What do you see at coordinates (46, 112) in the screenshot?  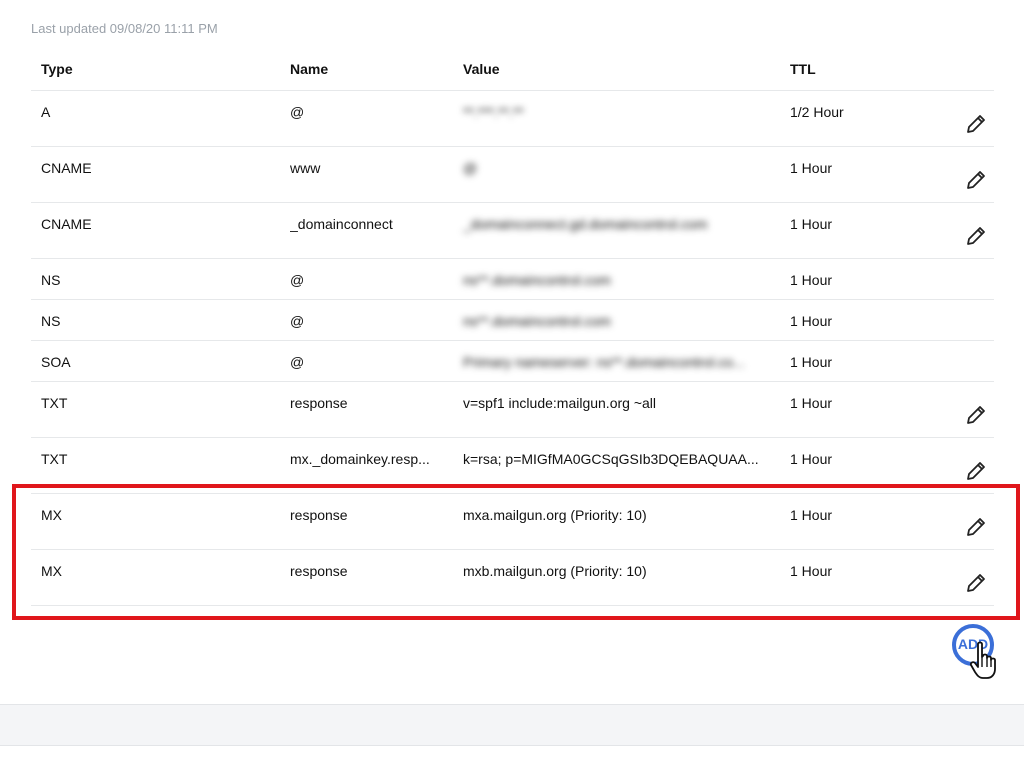 I see `record-type: A` at bounding box center [46, 112].